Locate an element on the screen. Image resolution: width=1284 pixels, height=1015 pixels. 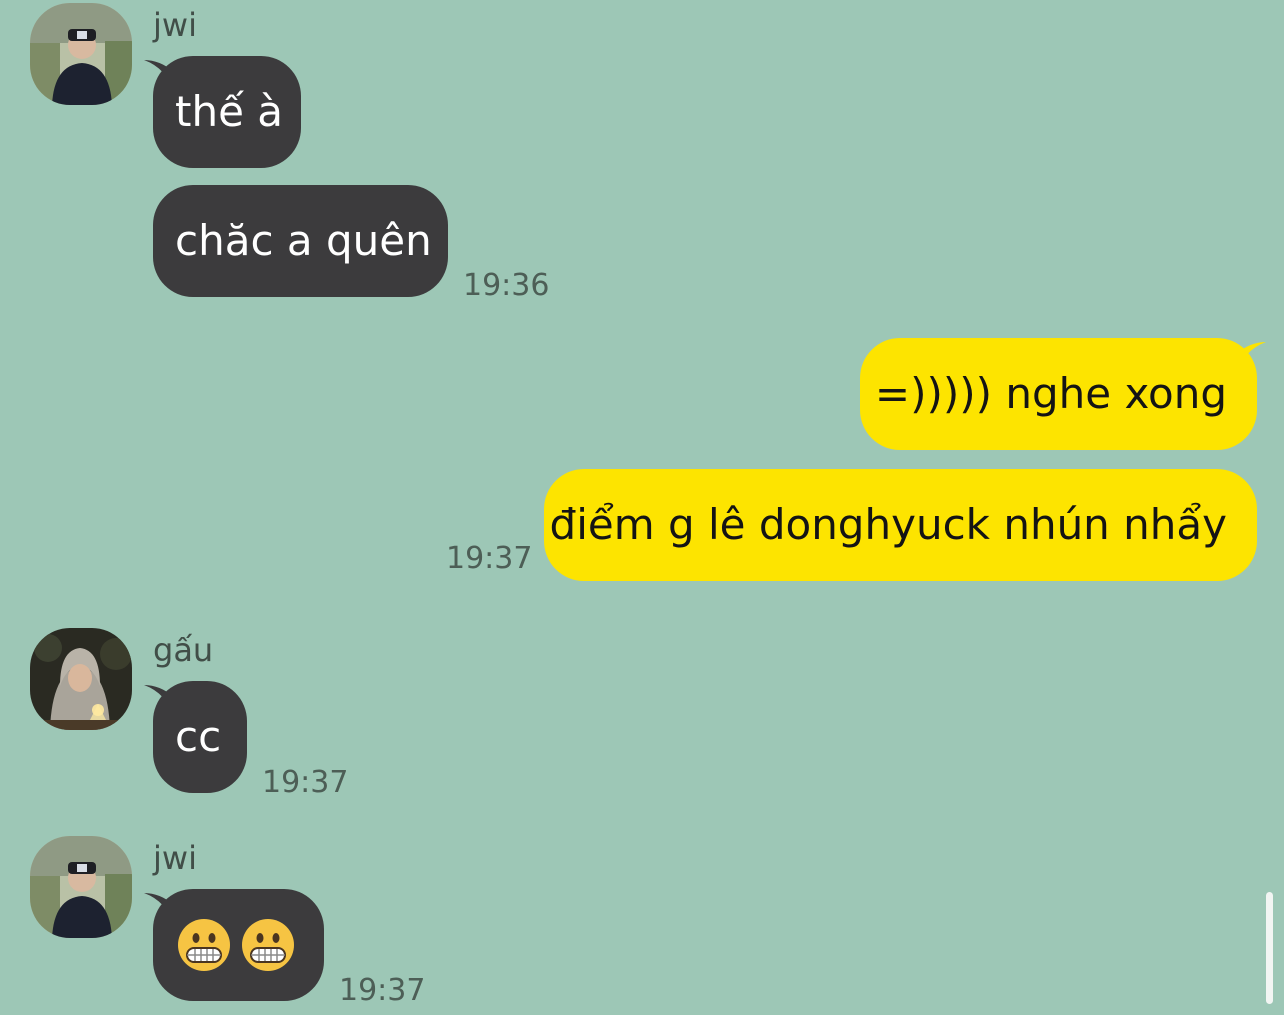
emoji-row is located at coordinates (236, 945).